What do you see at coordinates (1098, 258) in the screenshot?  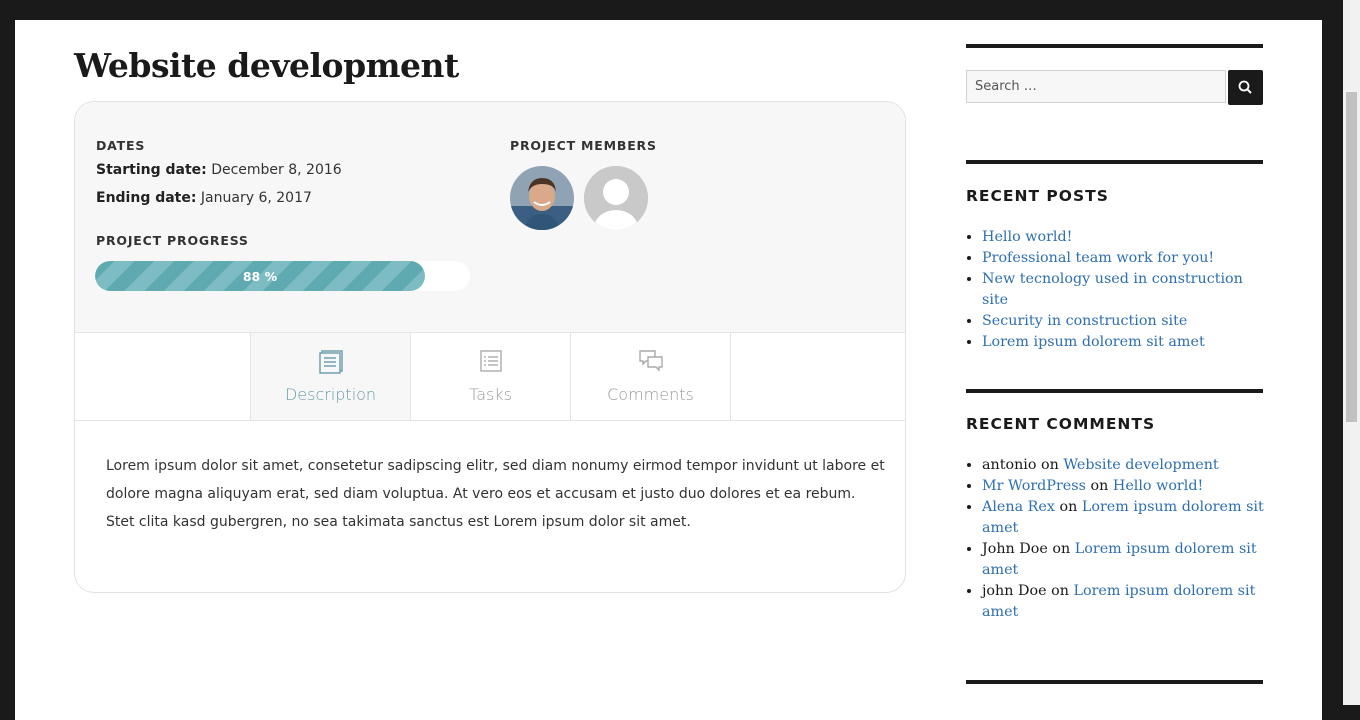 I see `recent-post-link: Professional team work for you!` at bounding box center [1098, 258].